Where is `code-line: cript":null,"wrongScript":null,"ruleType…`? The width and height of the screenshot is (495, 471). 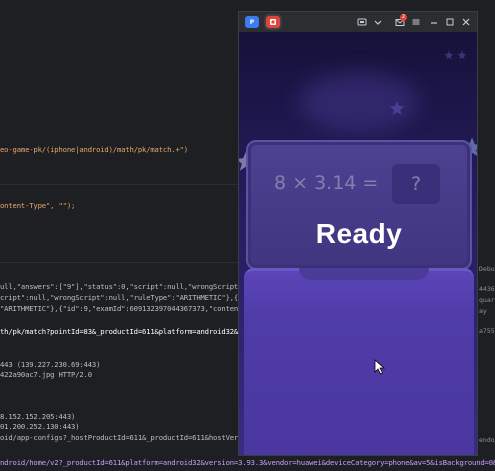
code-line: cript":null,"wrongScript":null,"ruleType… is located at coordinates (119, 297).